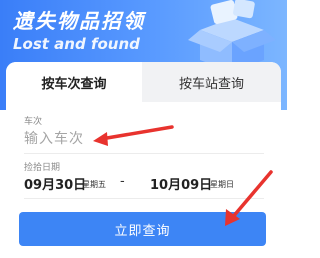 The height and width of the screenshot is (258, 320). Describe the element at coordinates (55, 183) in the screenshot. I see `start-date: 09月30日` at that location.